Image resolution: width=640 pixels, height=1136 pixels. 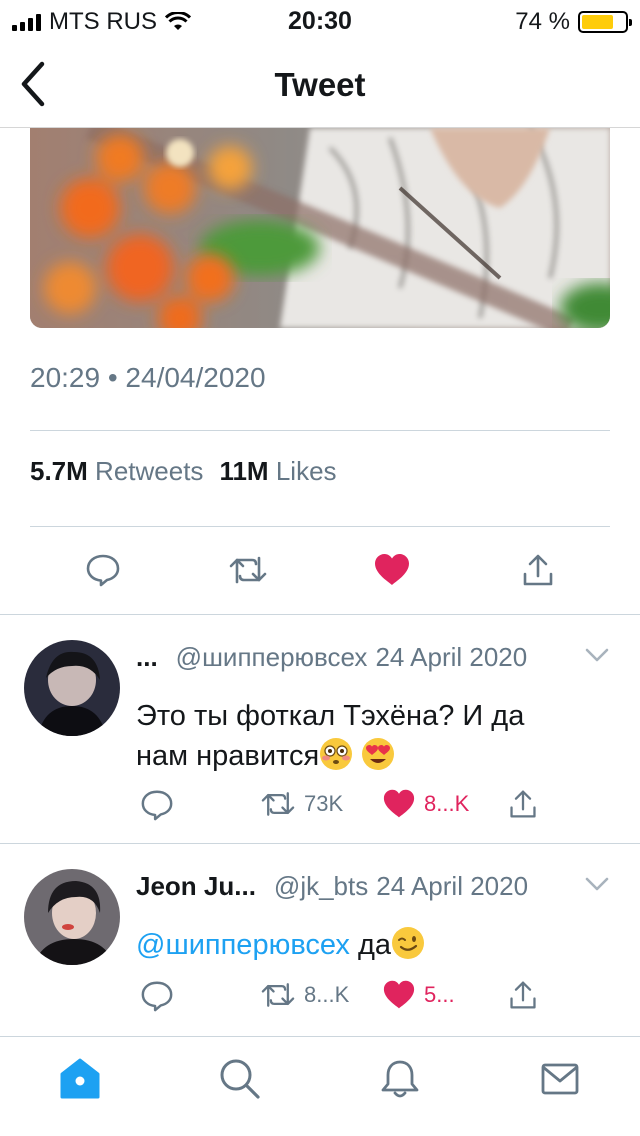 I want to click on battery-icon, so click(x=605, y=22).